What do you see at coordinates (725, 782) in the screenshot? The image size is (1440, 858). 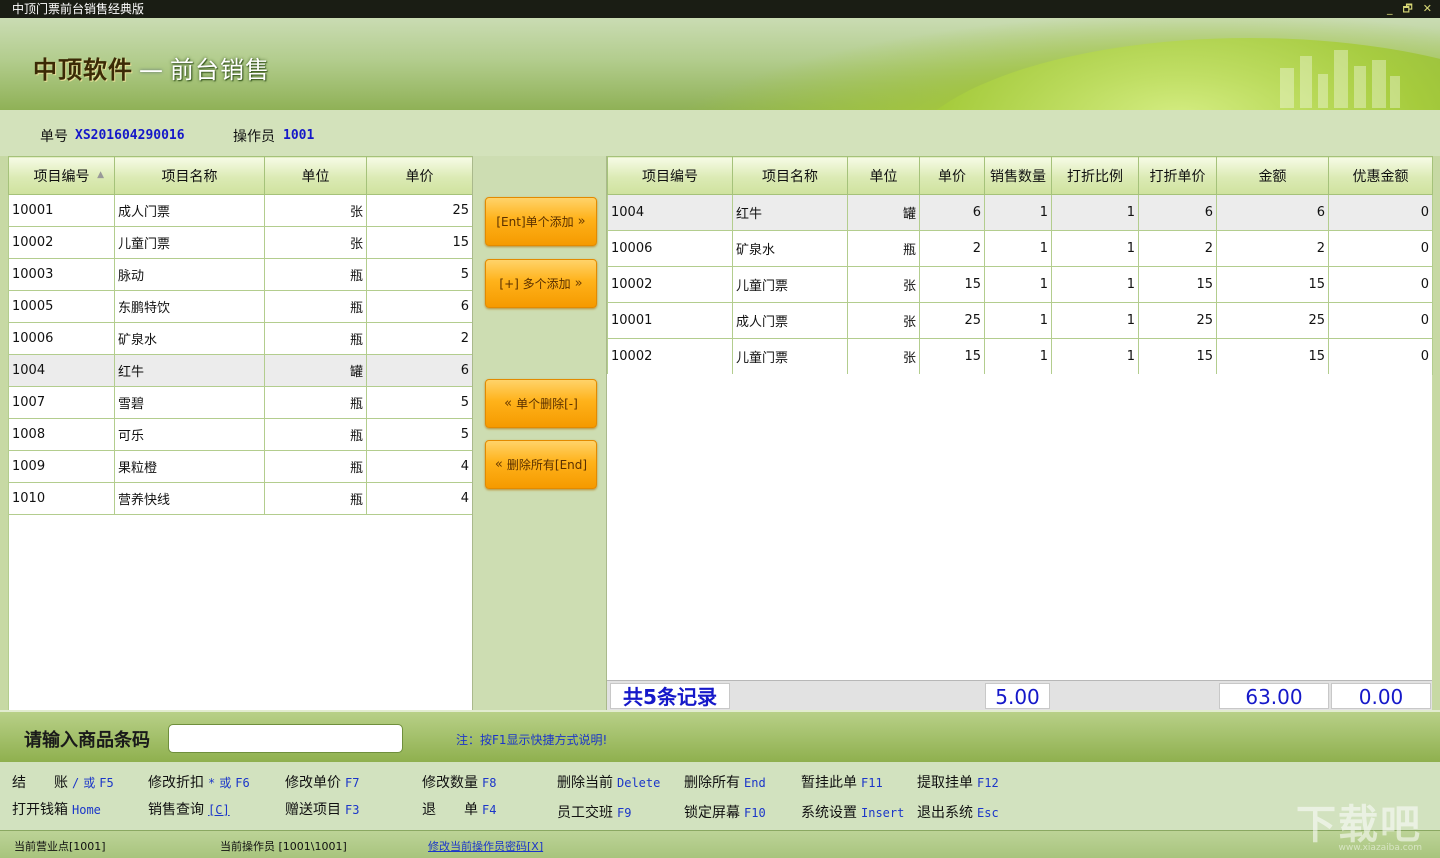 I see `shortcut-delete-all: 删除所有 End` at bounding box center [725, 782].